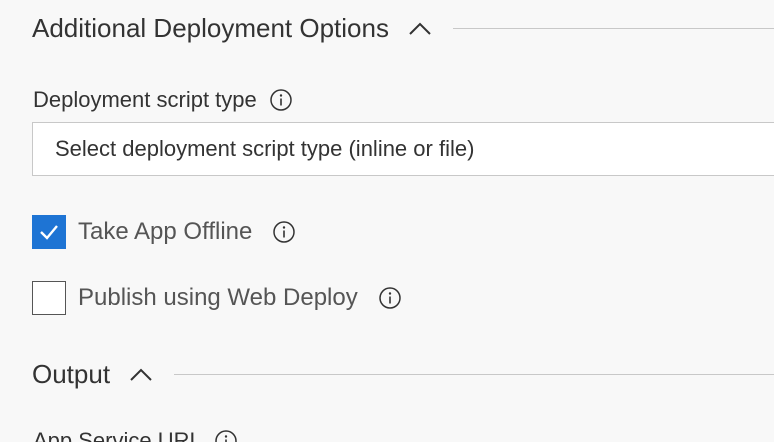  I want to click on section-title: Additional Deployment Options, so click(210, 28).